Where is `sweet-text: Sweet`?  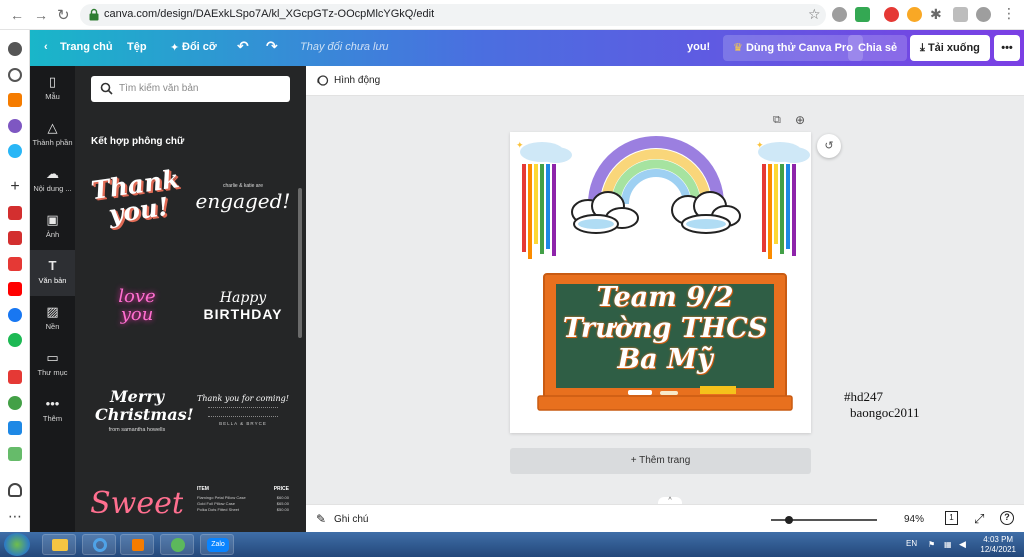
sweet-text: Sweet is located at coordinates (137, 503).